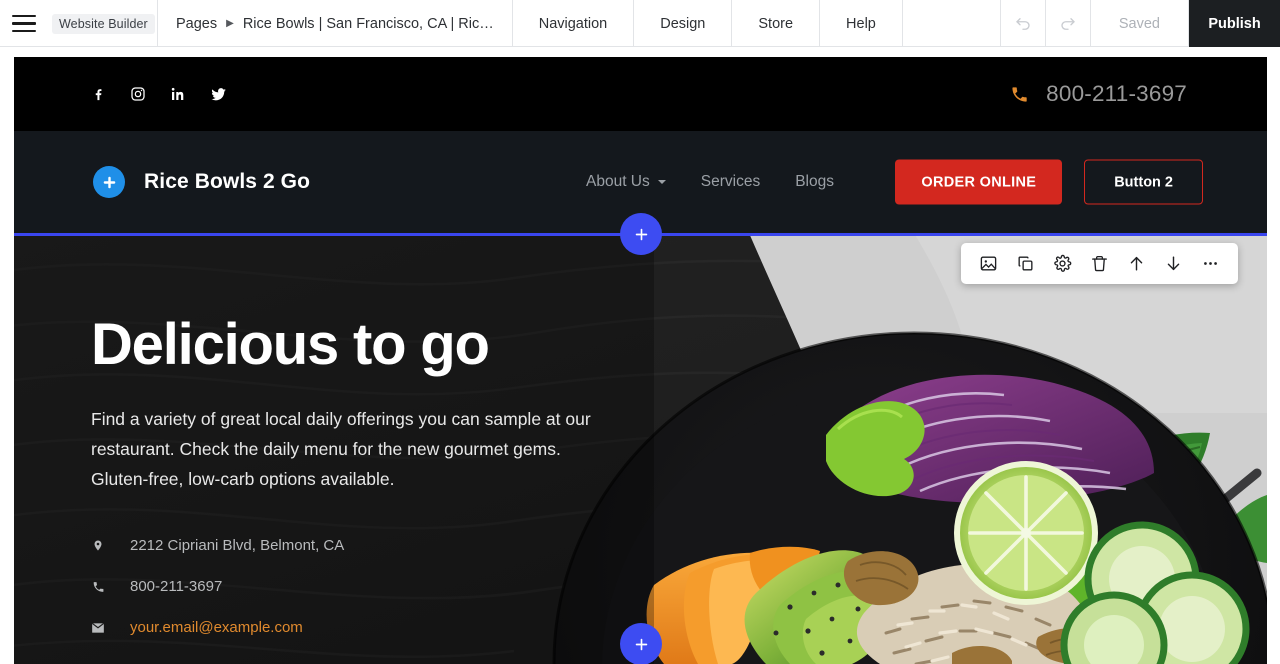 The image size is (1280, 664). What do you see at coordinates (861, 23) in the screenshot?
I see `menu-item-help: Help` at bounding box center [861, 23].